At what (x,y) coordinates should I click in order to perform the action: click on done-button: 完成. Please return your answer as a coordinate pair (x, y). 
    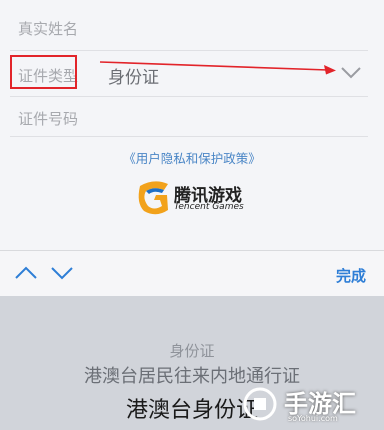
    Looking at the image, I should click on (351, 275).